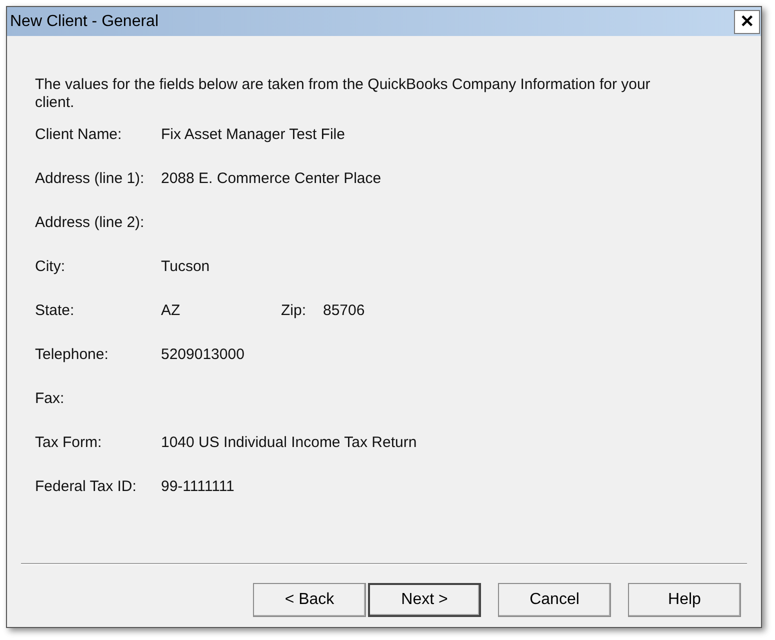 The image size is (775, 640). I want to click on window-title: New Client - General, so click(84, 21).